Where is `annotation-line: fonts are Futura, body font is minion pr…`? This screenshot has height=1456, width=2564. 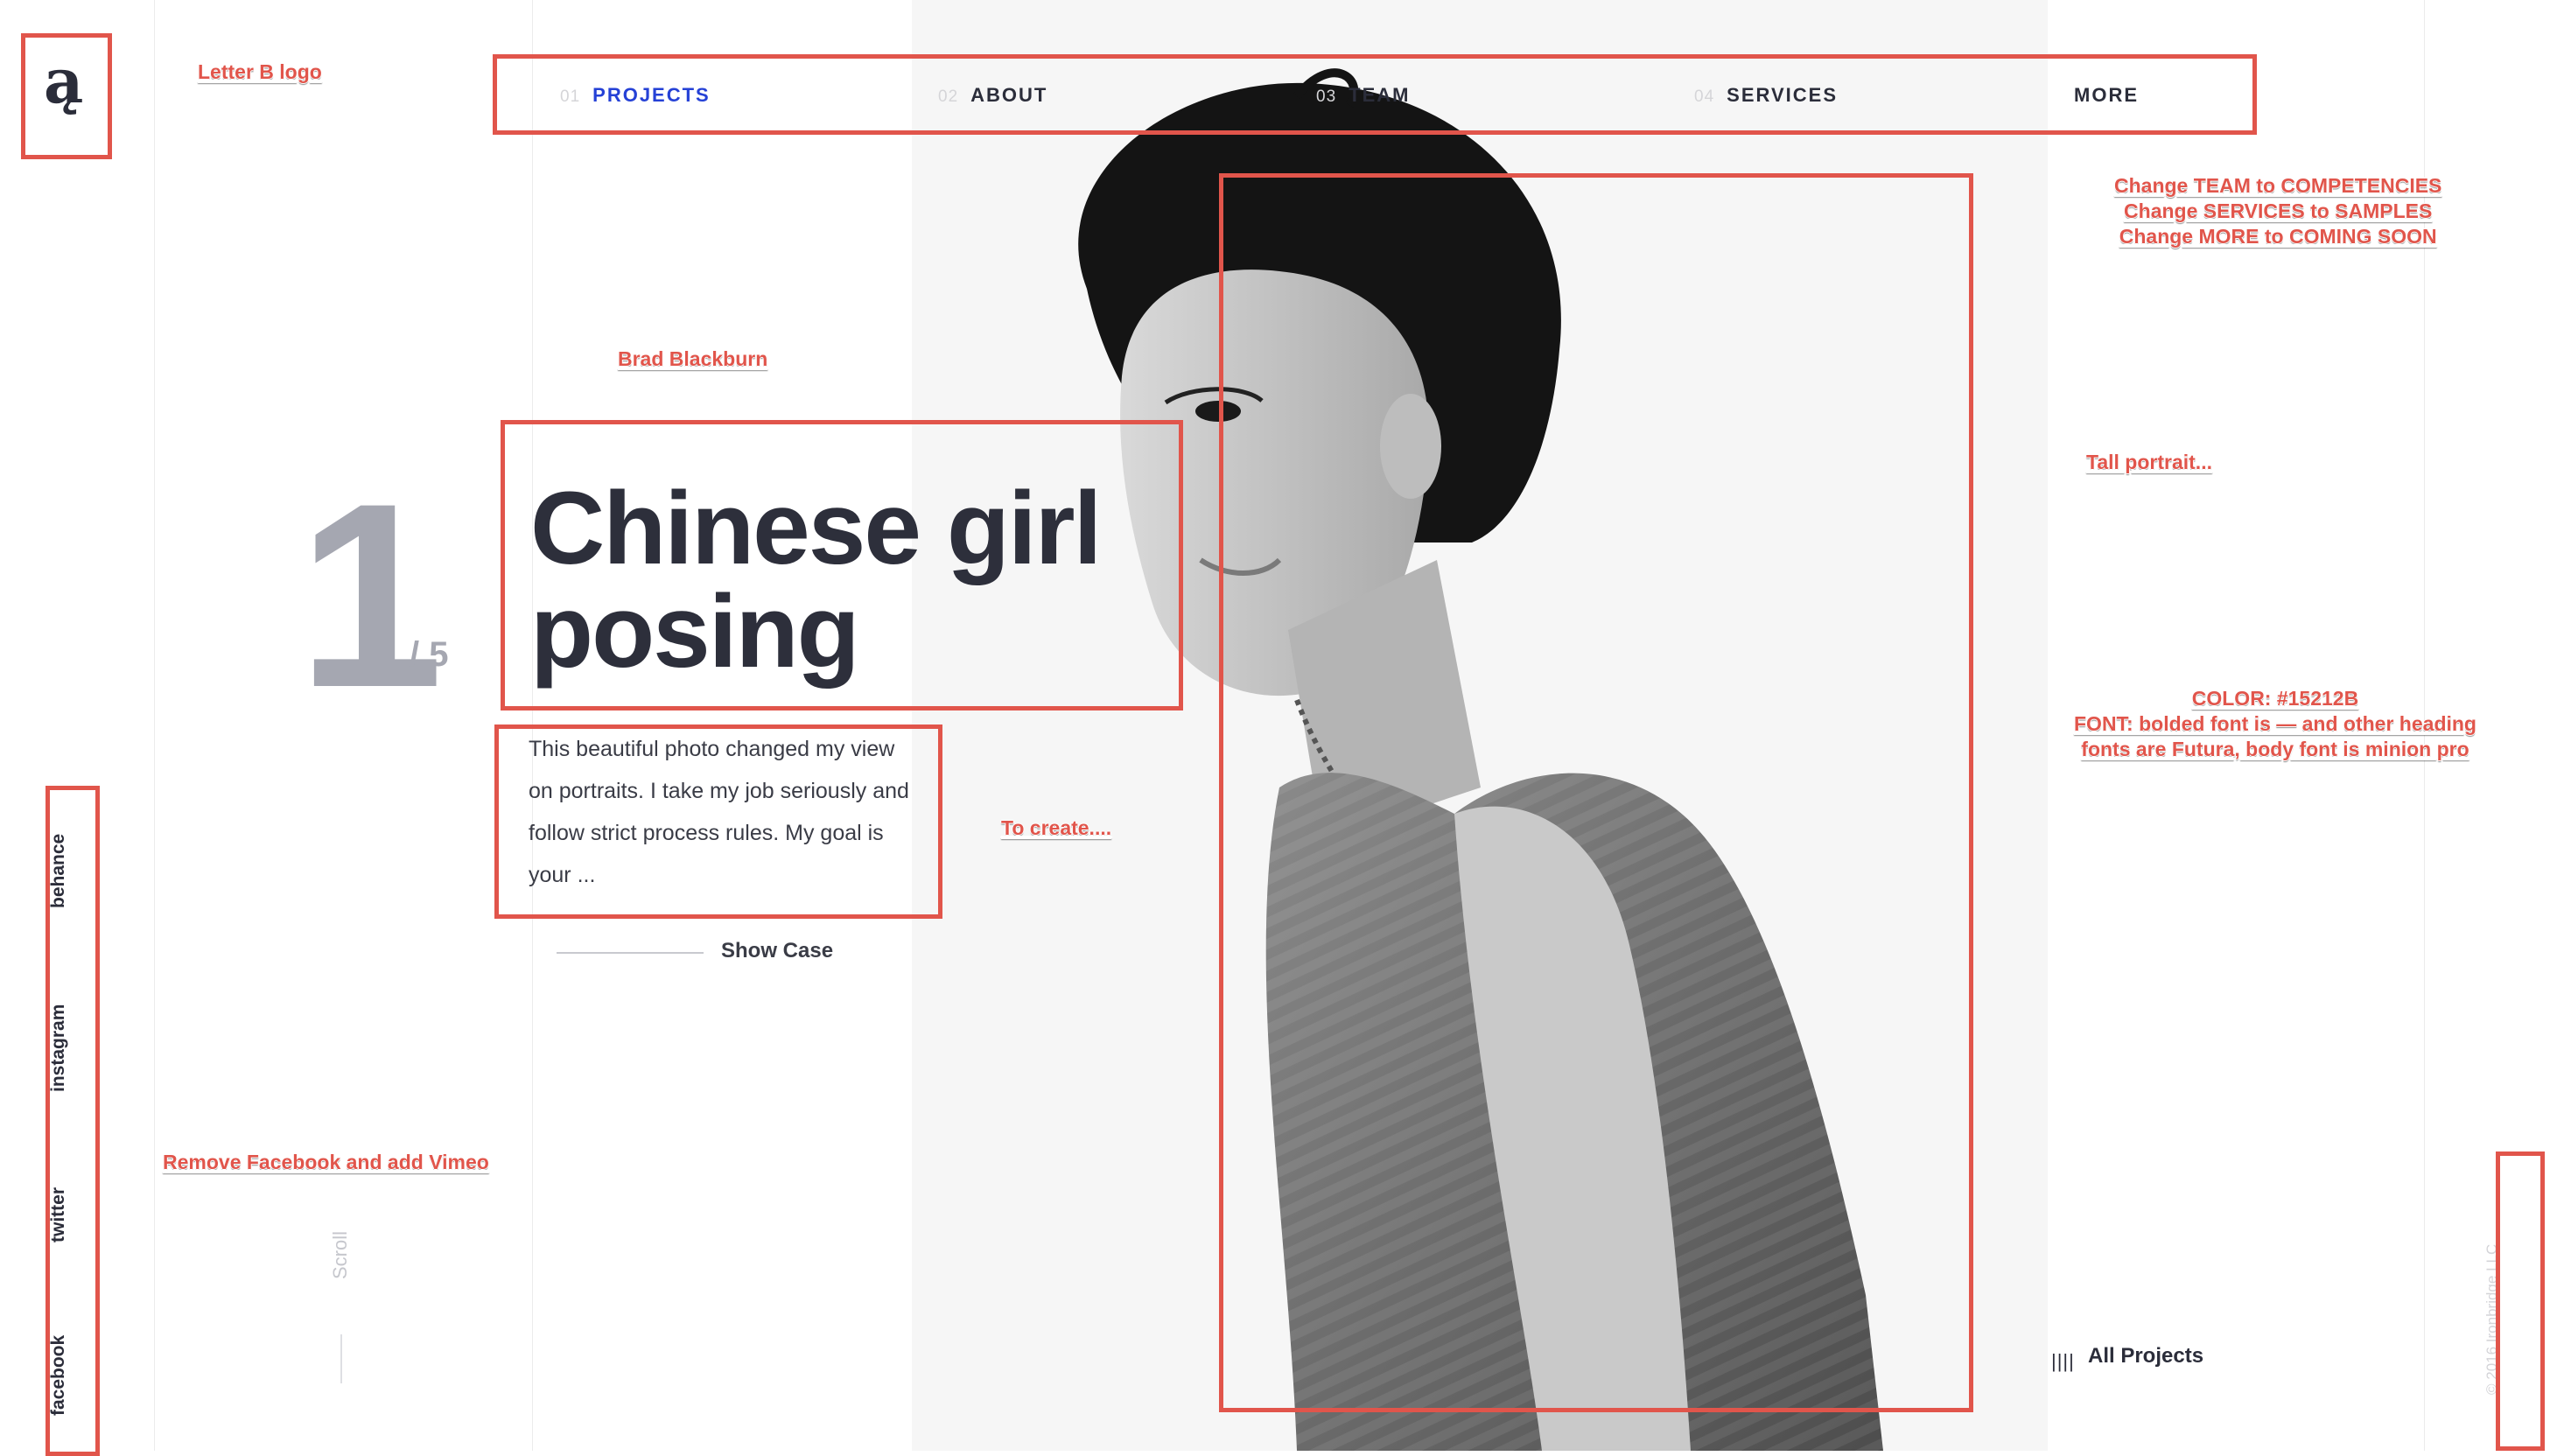 annotation-line: fonts are Futura, body font is minion pr… is located at coordinates (2275, 749).